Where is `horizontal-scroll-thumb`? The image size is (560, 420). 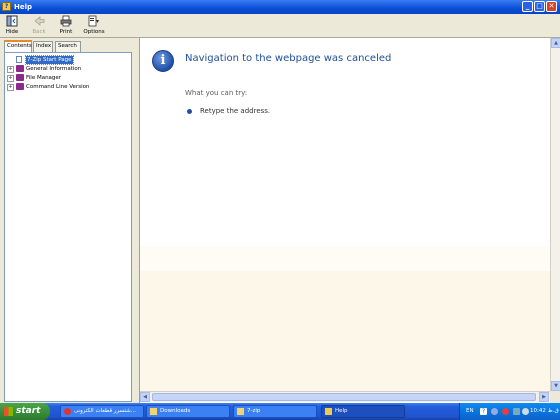 horizontal-scroll-thumb is located at coordinates (344, 397).